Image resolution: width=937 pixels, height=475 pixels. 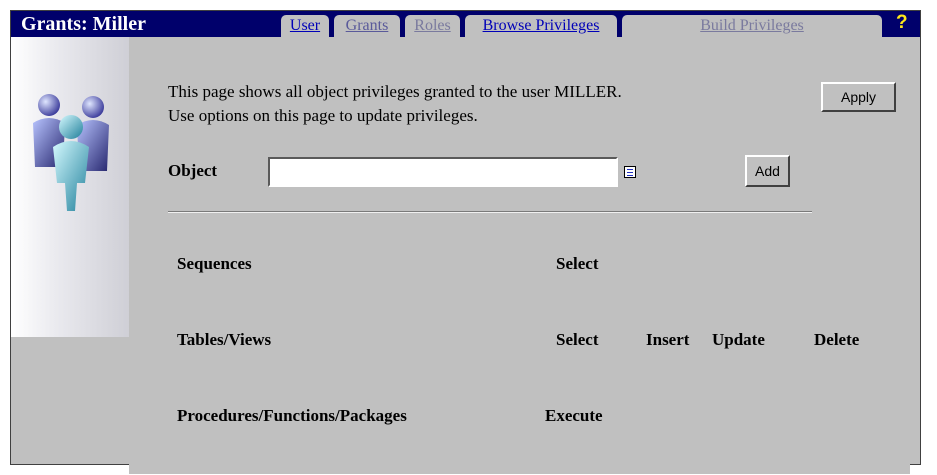 I want to click on users-group-graphic, so click(x=70, y=187).